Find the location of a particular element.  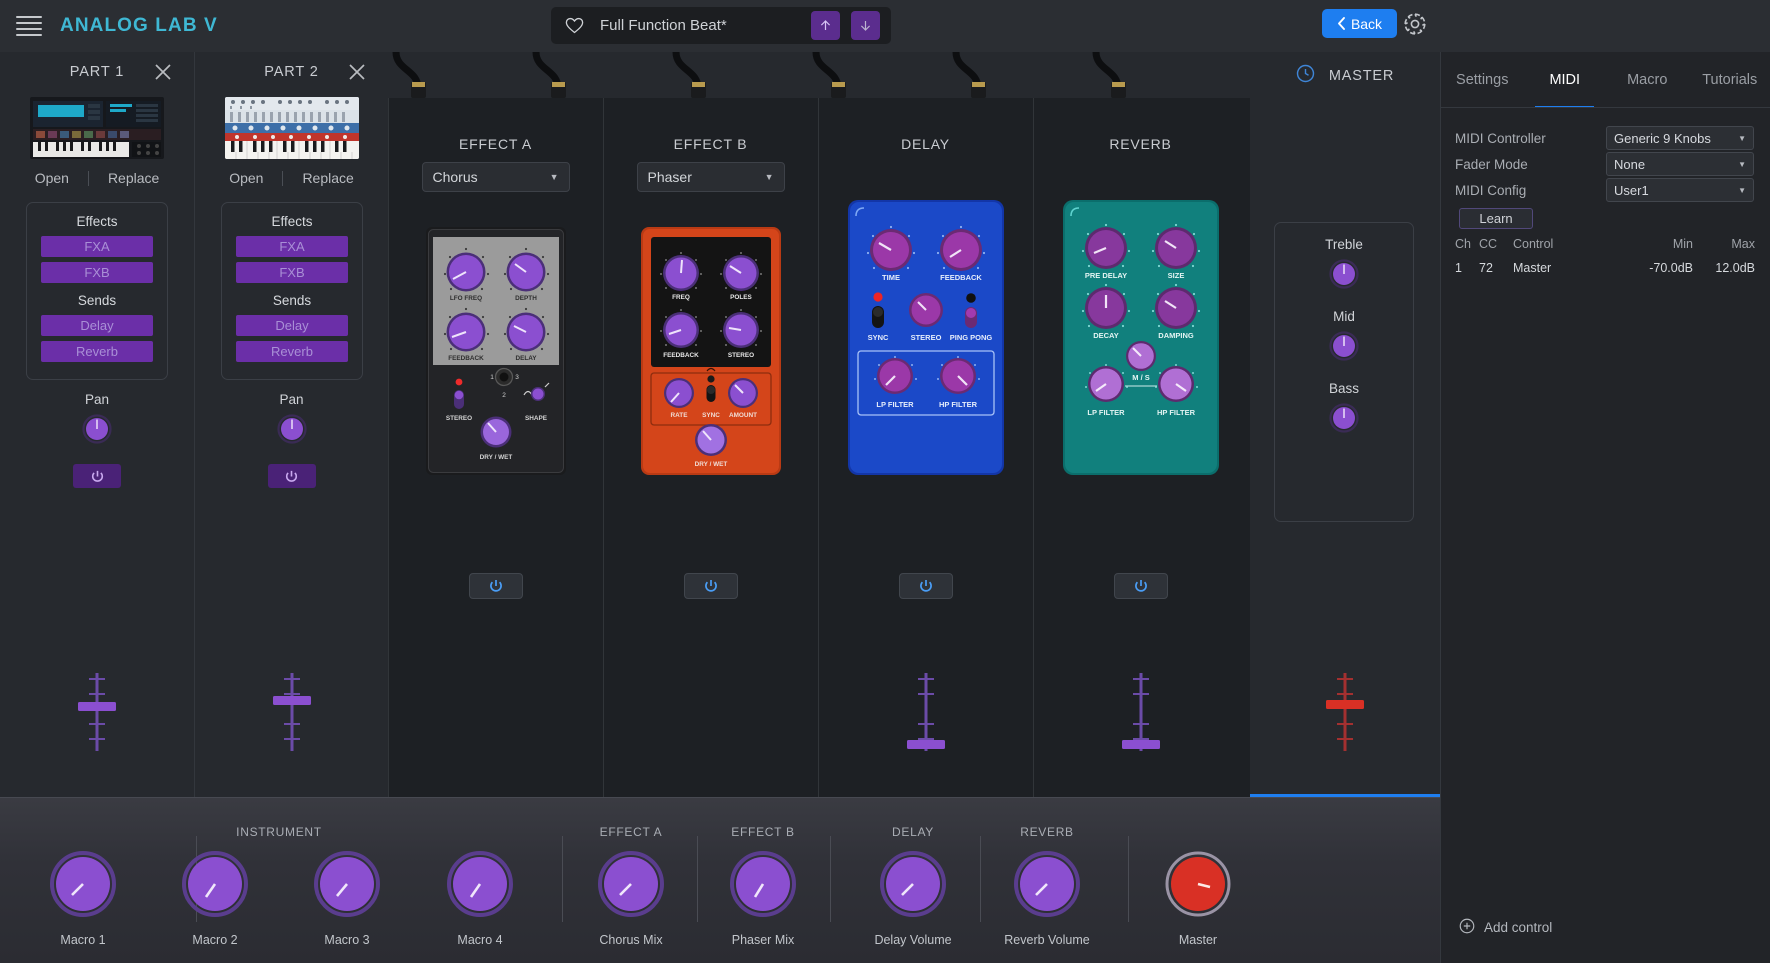

eq-mid-knob is located at coordinates (1344, 346).